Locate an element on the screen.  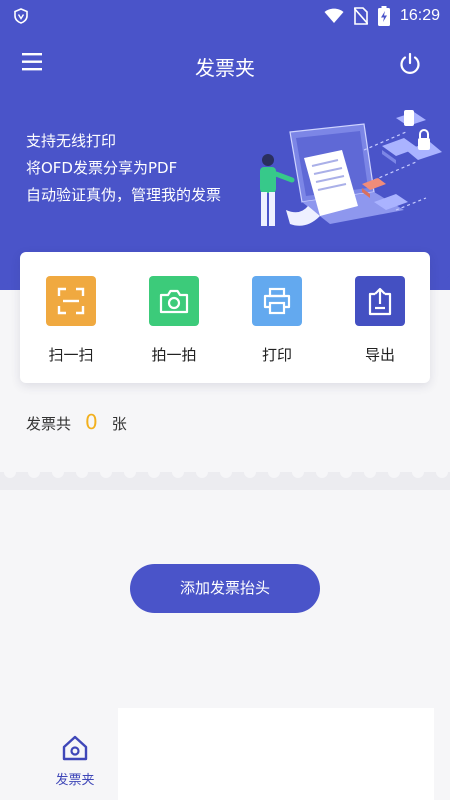
invoice-count-suffix: 张 is located at coordinates (119, 424).